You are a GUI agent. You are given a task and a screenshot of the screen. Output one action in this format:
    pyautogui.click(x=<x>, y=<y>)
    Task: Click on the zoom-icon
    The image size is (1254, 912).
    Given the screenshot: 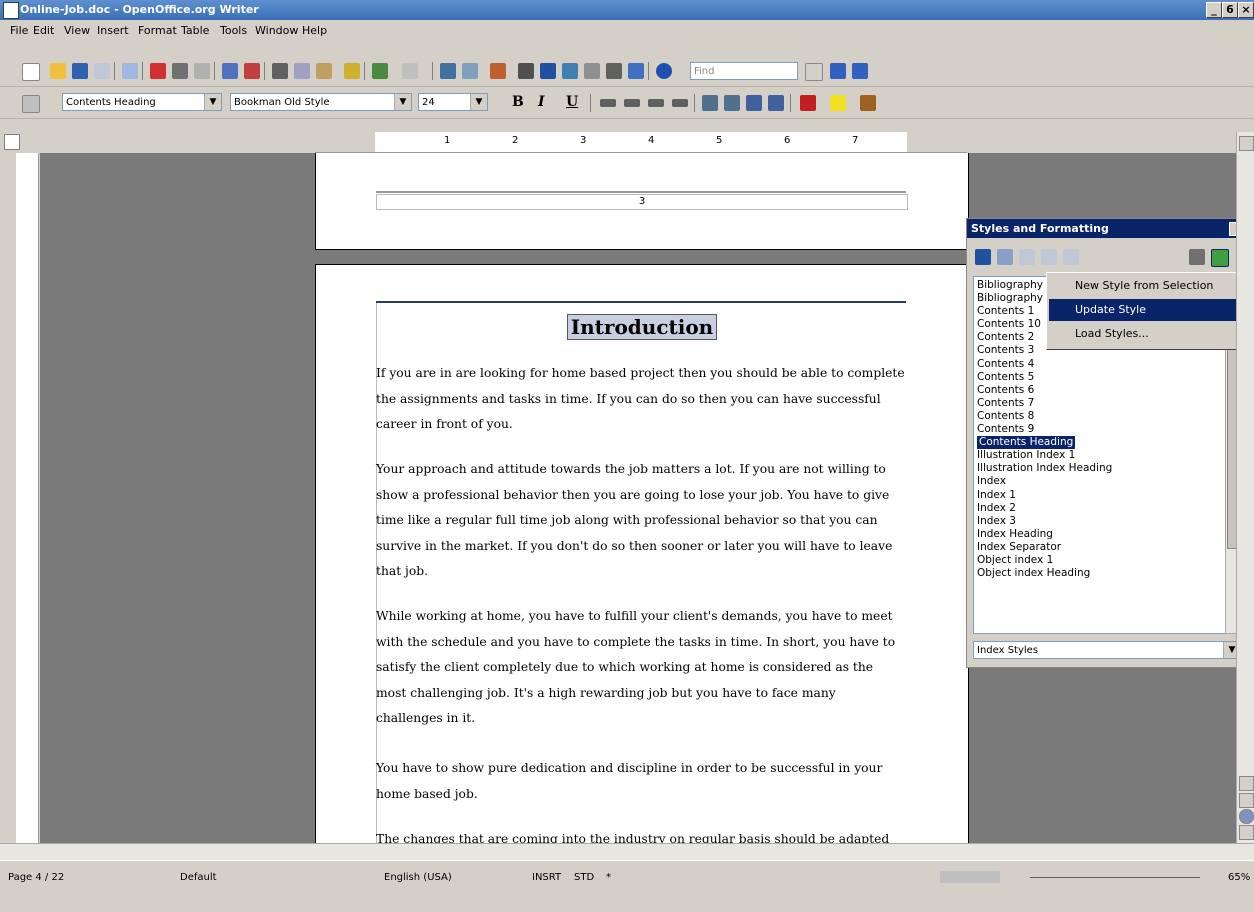 What is the action you would take?
    pyautogui.click(x=636, y=71)
    